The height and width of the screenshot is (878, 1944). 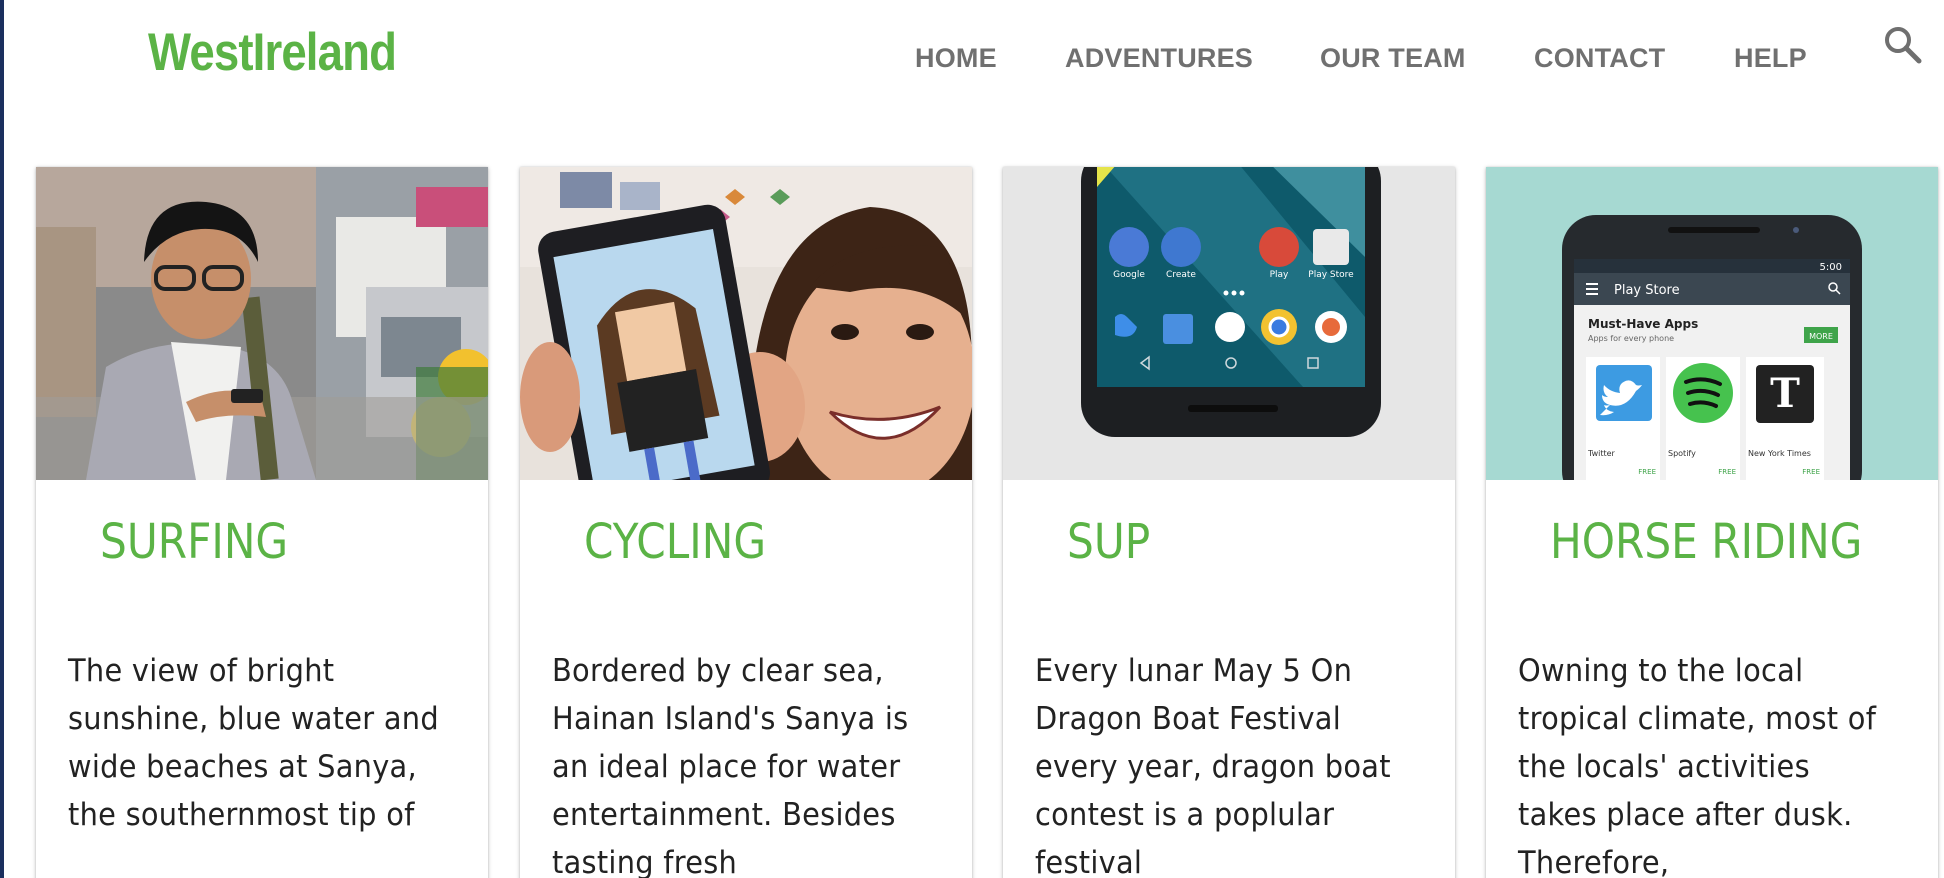 I want to click on play-store-more-button: MORE, so click(x=1821, y=336).